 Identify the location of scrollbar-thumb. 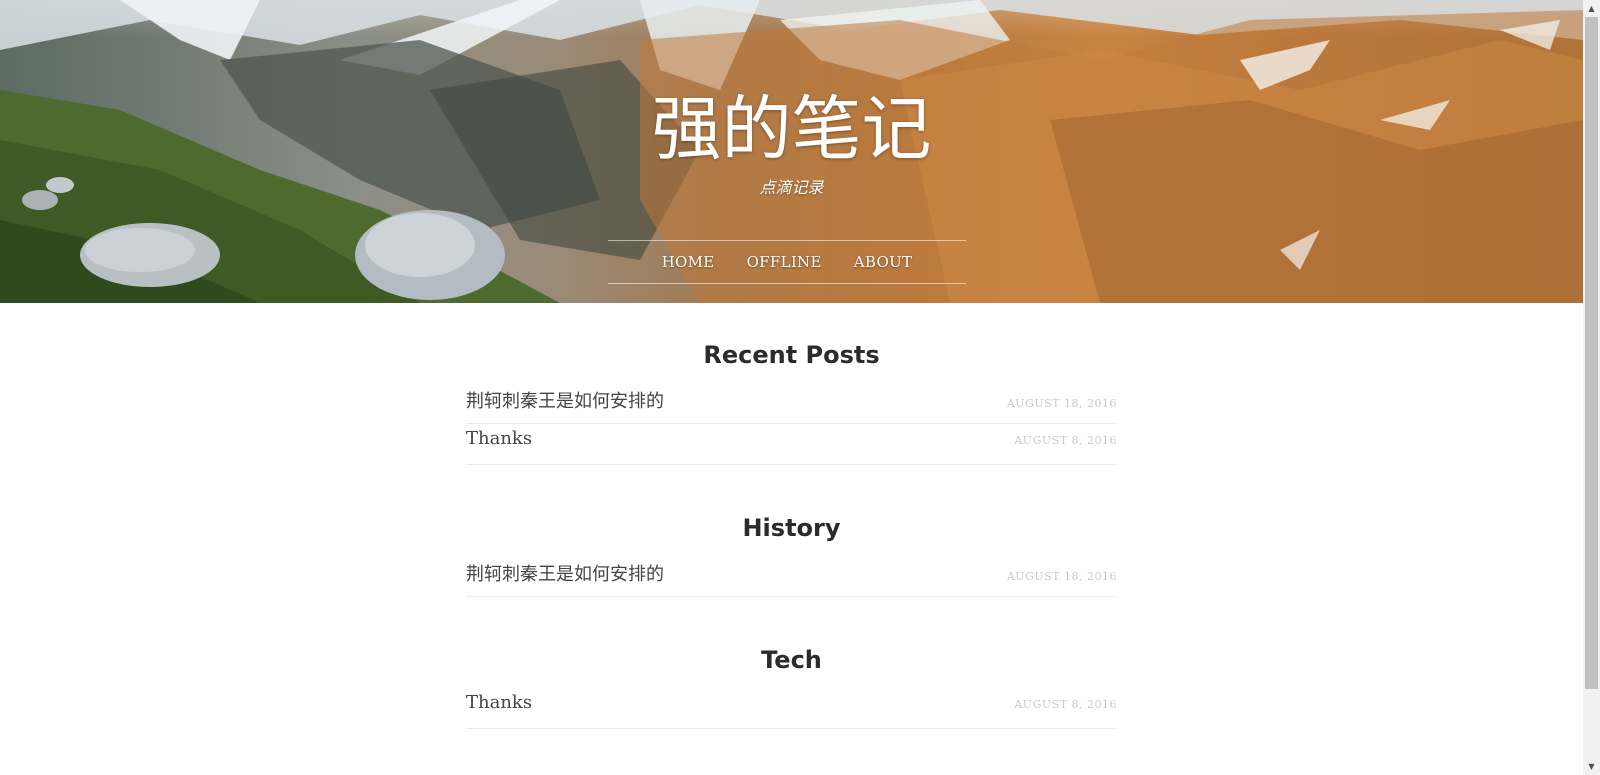
(1591, 353).